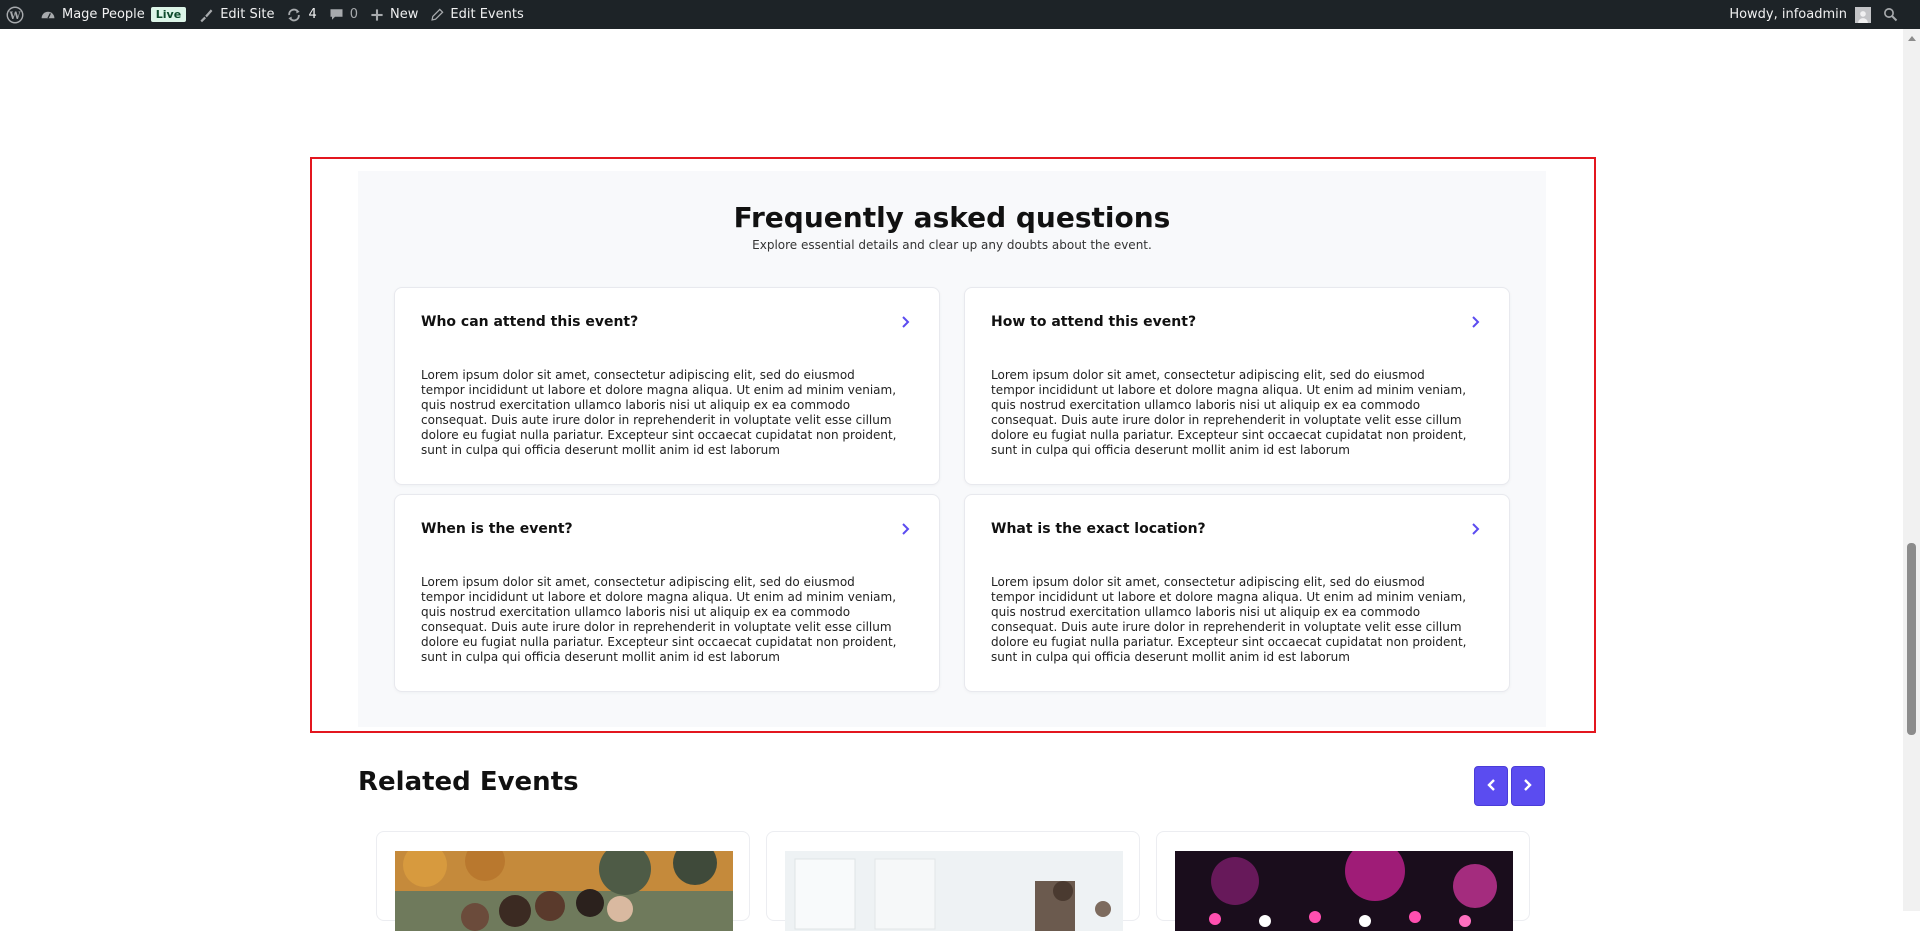 This screenshot has height=931, width=1920. Describe the element at coordinates (336, 14) in the screenshot. I see `comment-icon` at that location.